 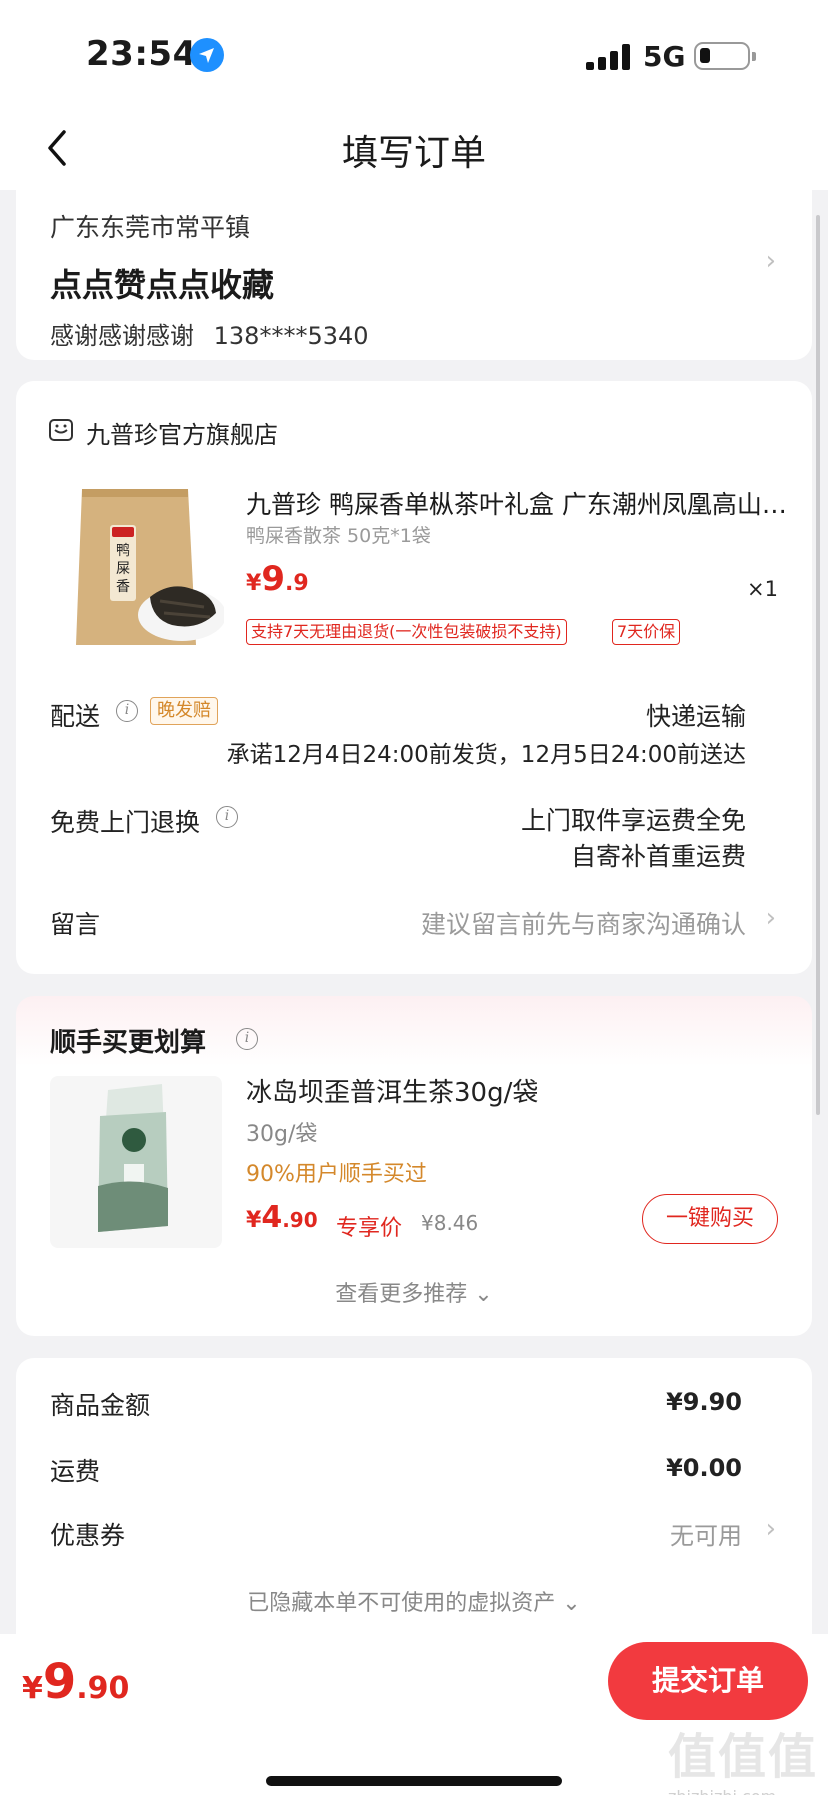 I want to click on more-recommend-button: 查看更多推荐 ⌄, so click(x=414, y=1292).